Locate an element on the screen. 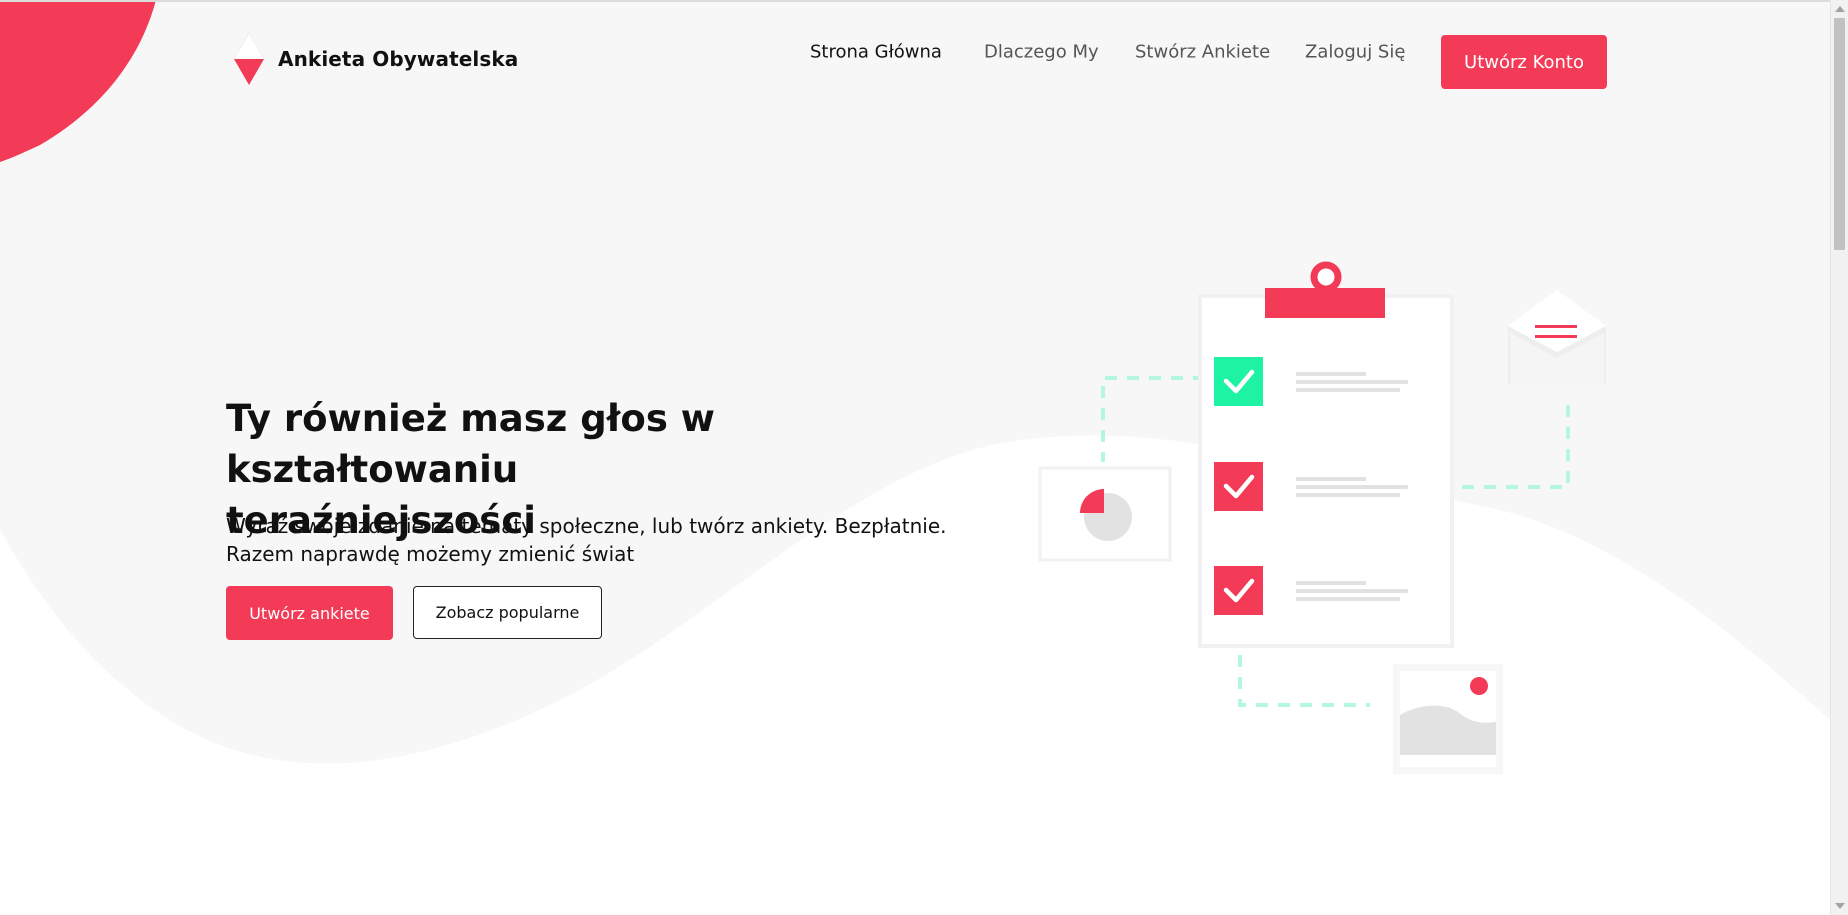  hero-subtitle-line-2: Razem naprawdę możemy zmienić świat is located at coordinates (430, 554).